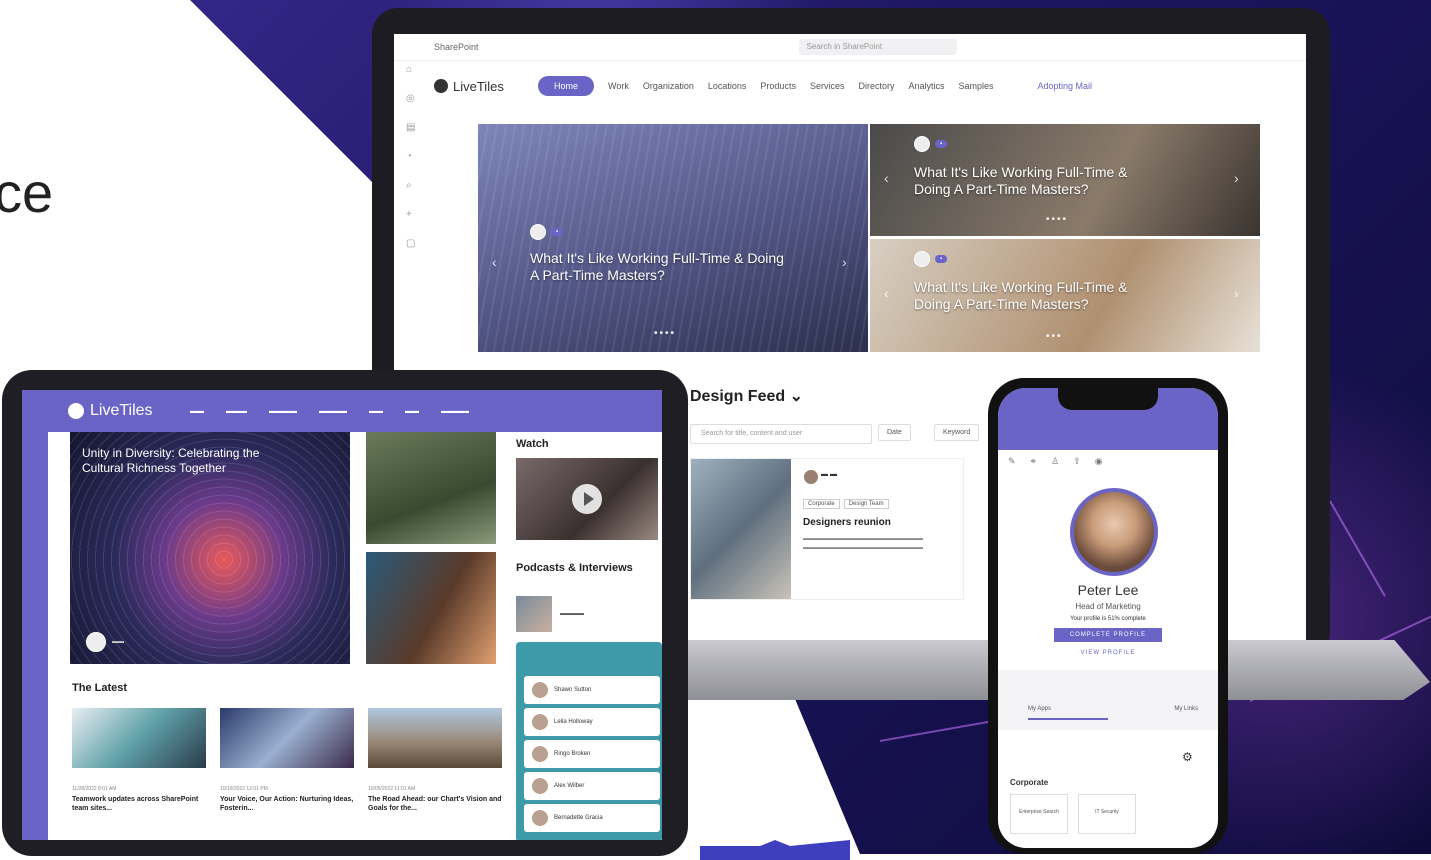 Image resolution: width=1431 pixels, height=860 pixels. What do you see at coordinates (894, 432) in the screenshot?
I see `filter-date: Date` at bounding box center [894, 432].